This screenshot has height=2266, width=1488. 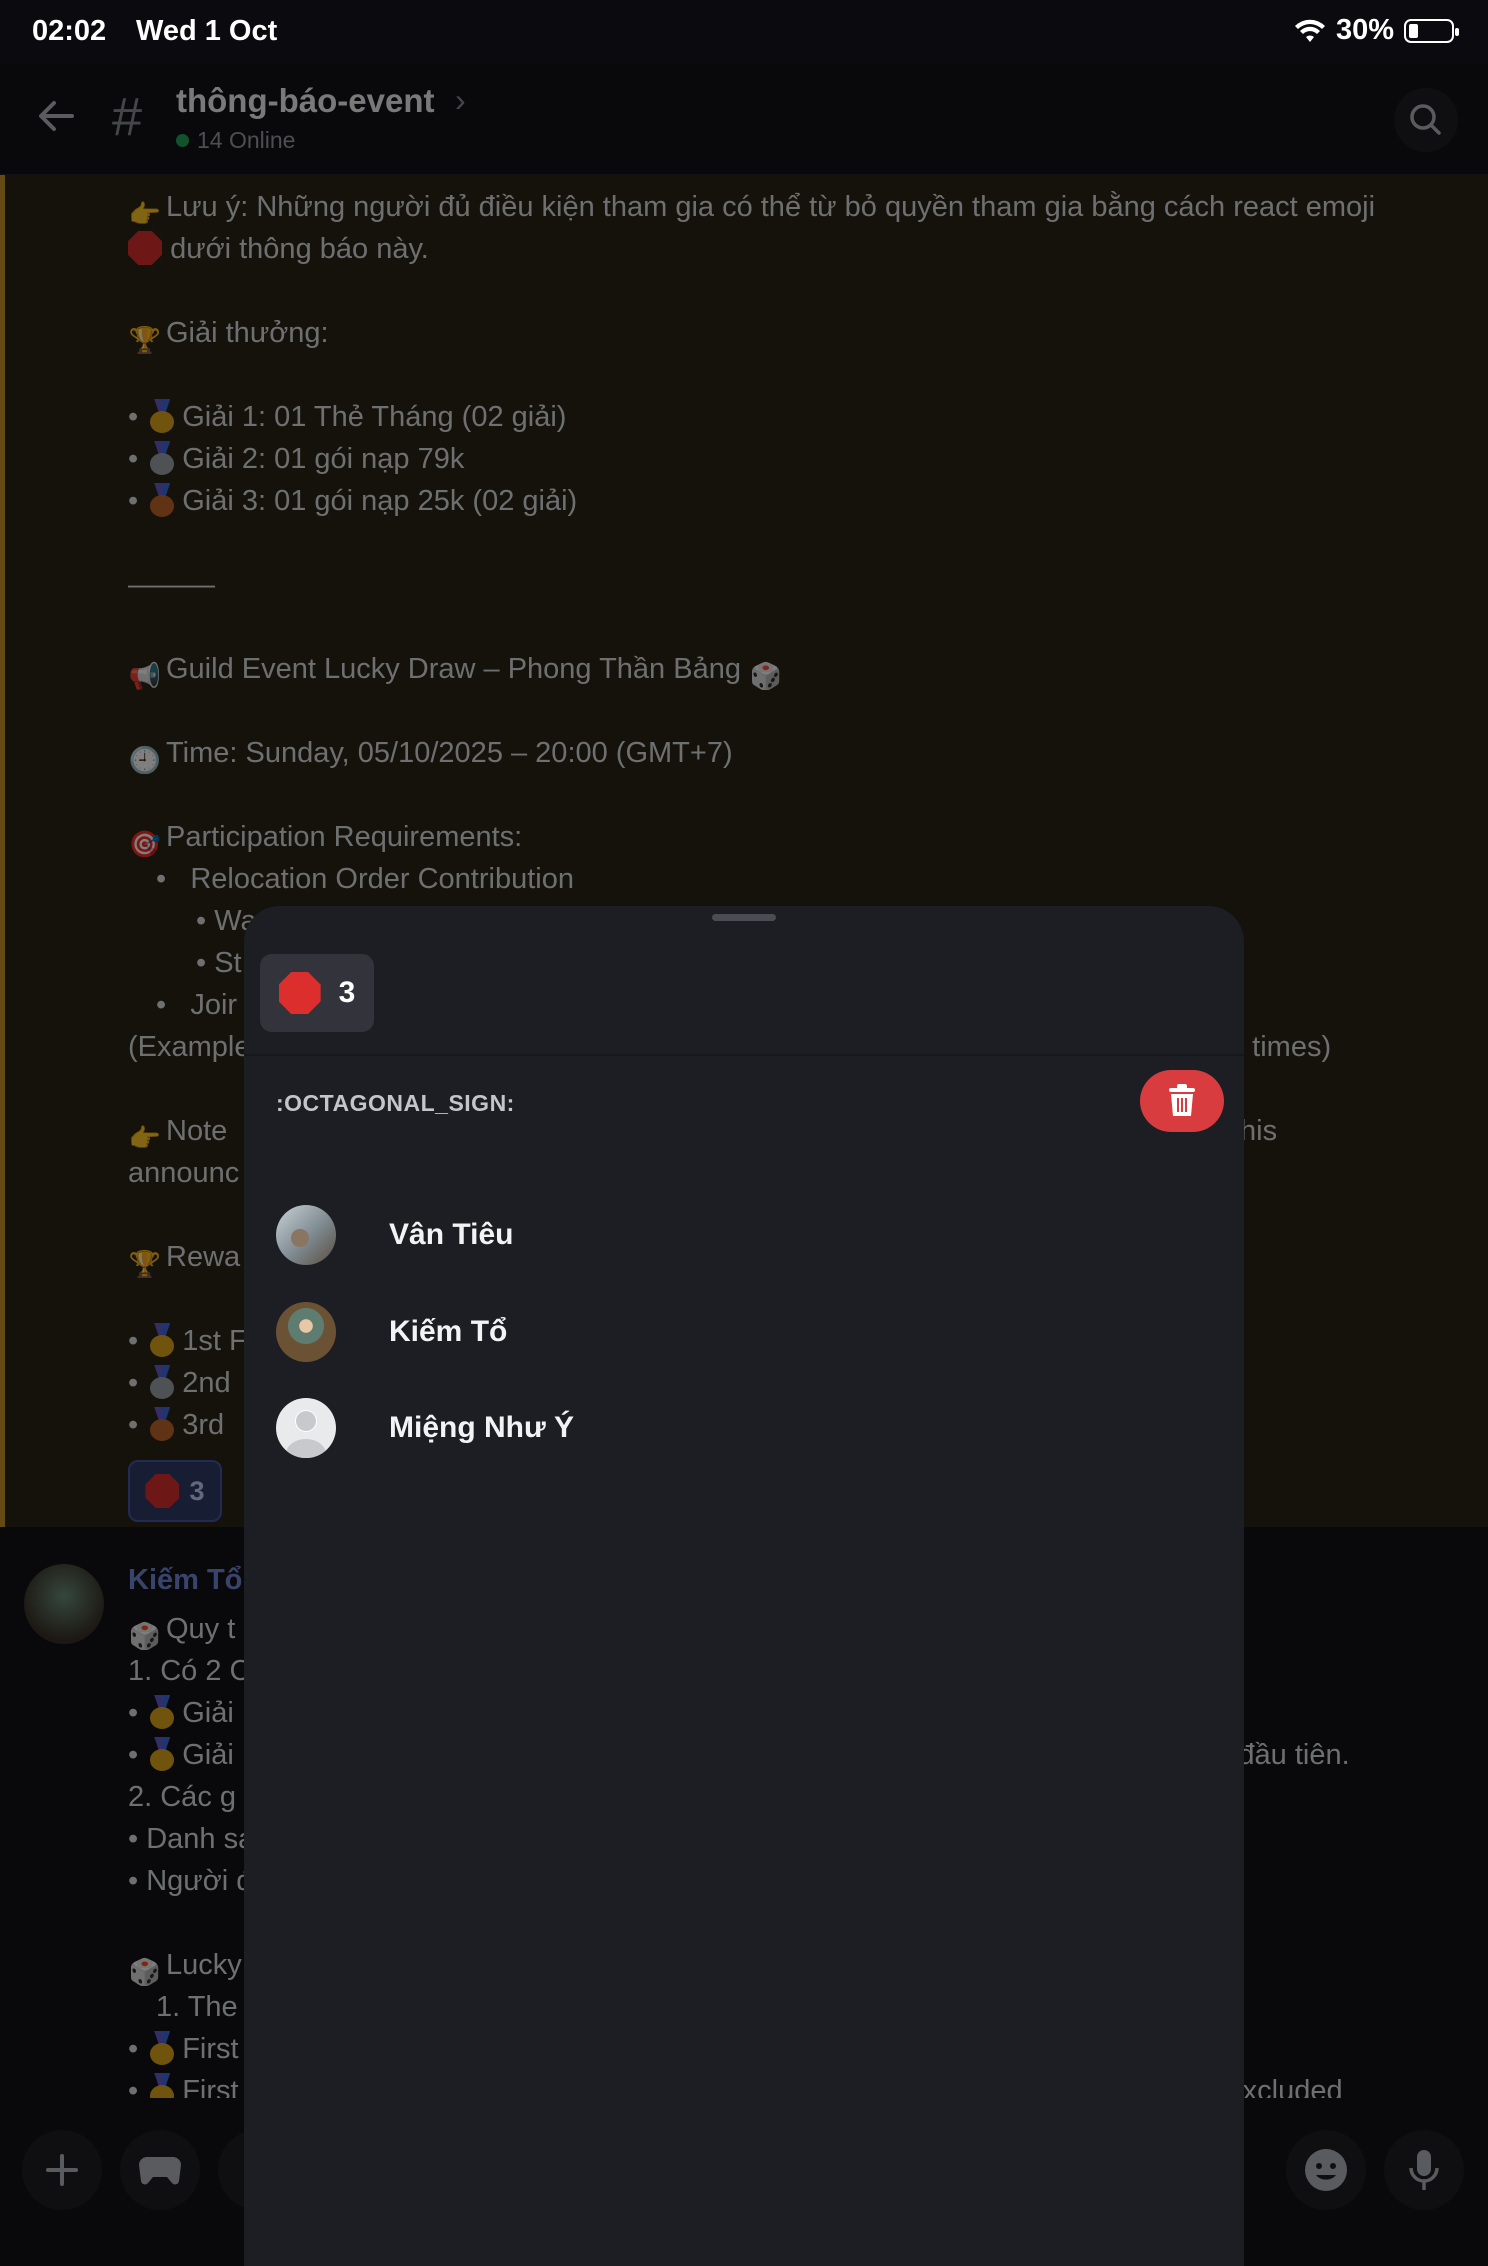 I want to click on wifi-icon, so click(x=1309, y=30).